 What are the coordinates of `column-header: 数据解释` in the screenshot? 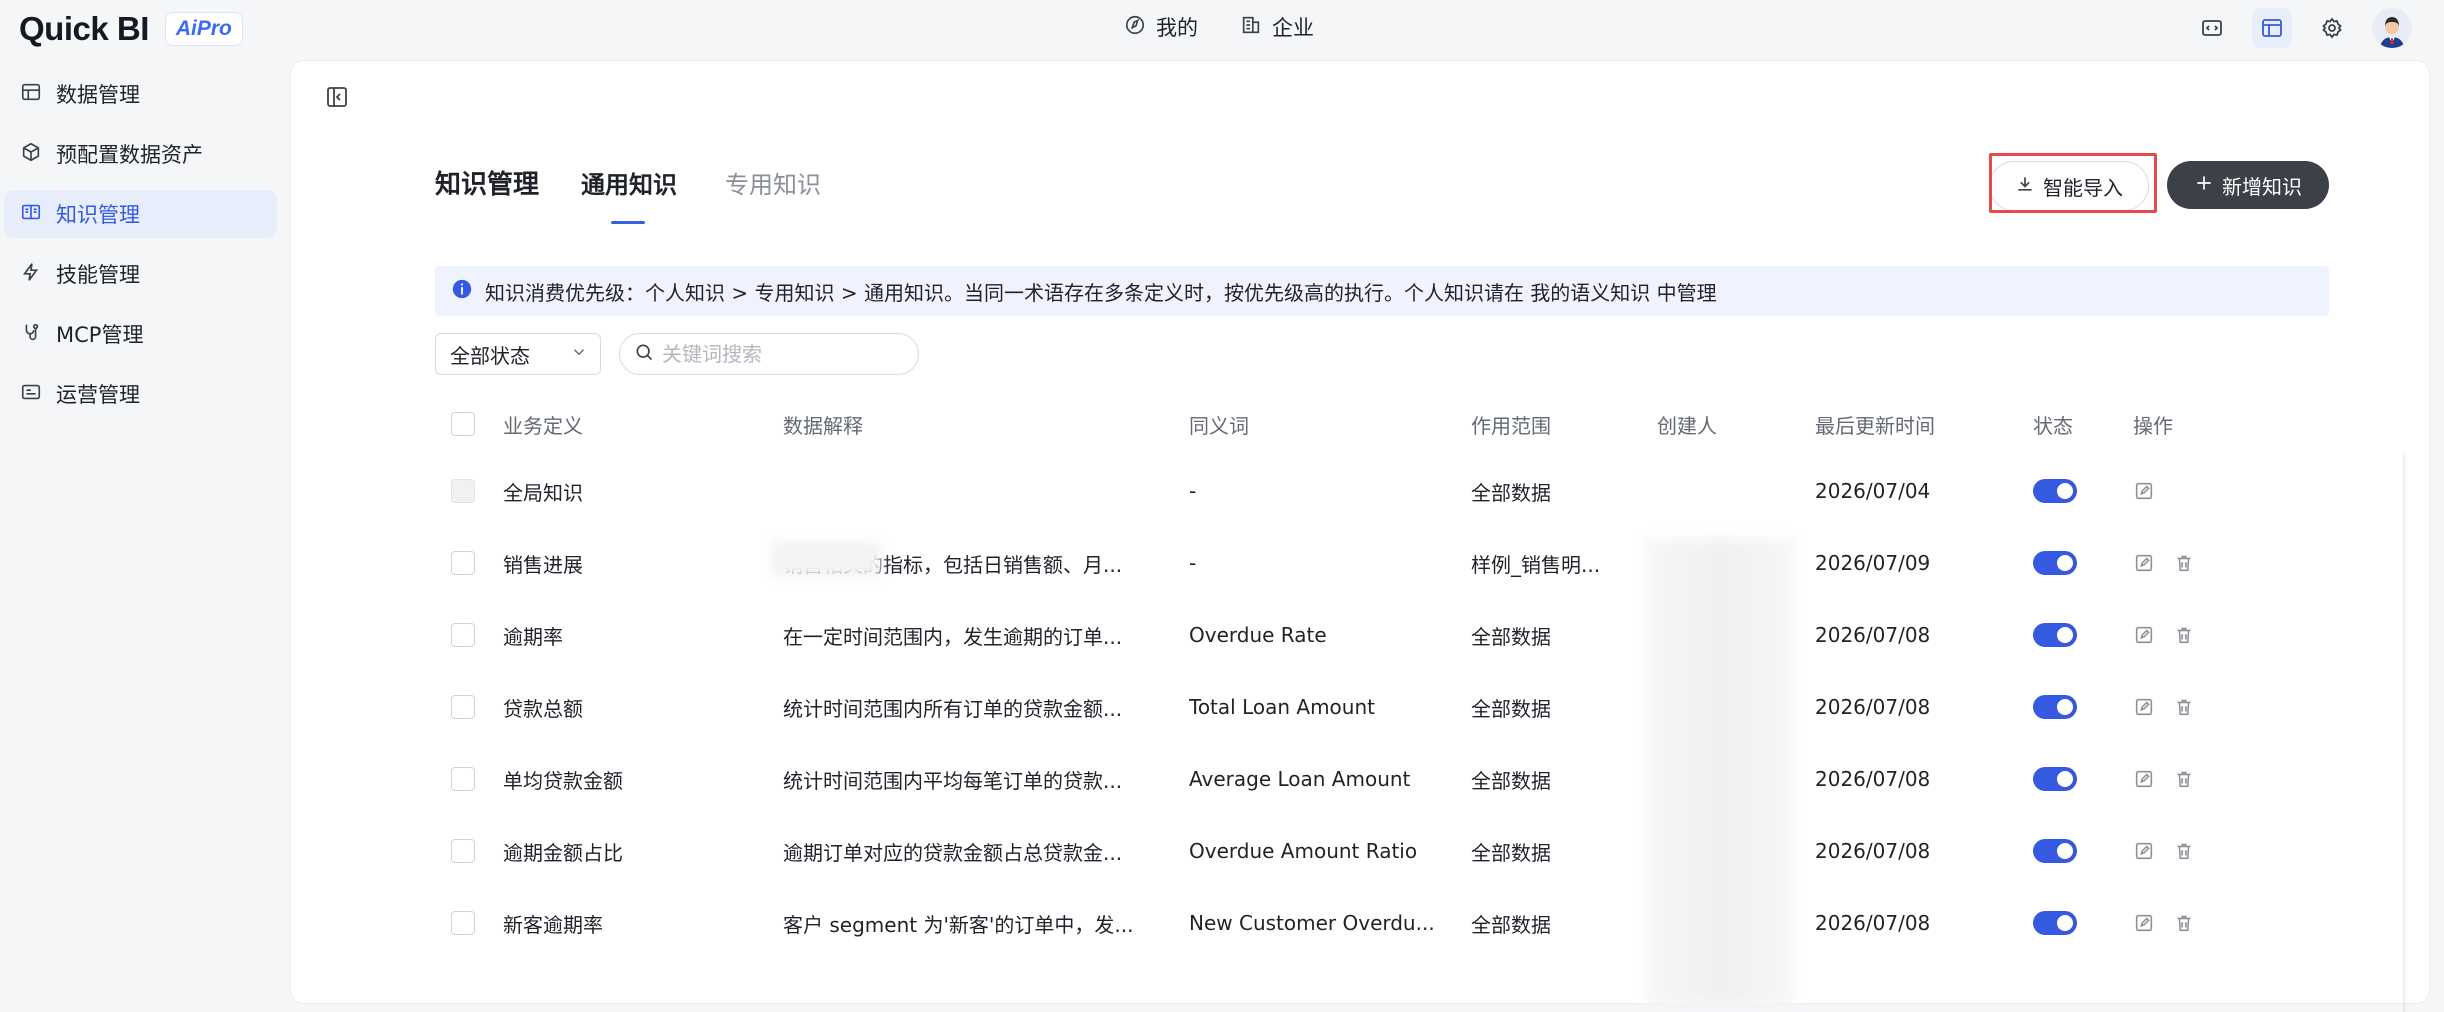 It's located at (823, 425).